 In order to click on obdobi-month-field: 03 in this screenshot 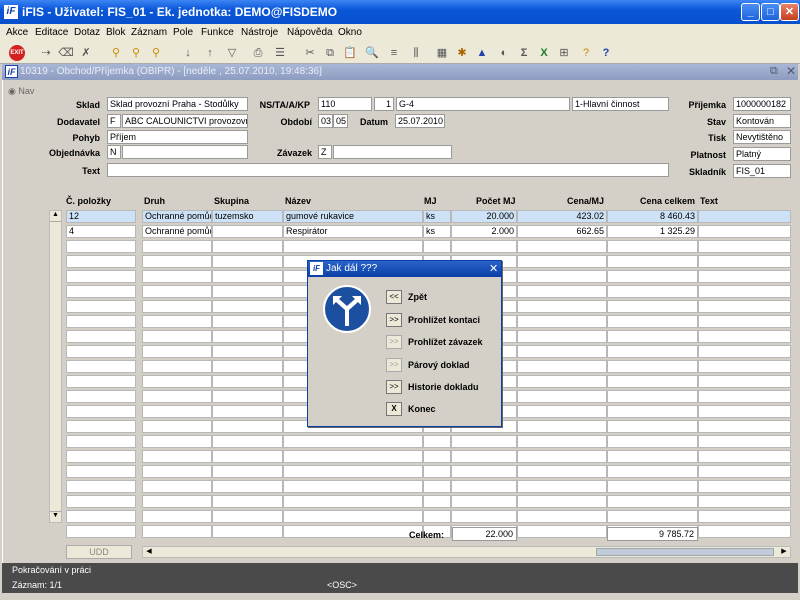, I will do `click(325, 121)`.